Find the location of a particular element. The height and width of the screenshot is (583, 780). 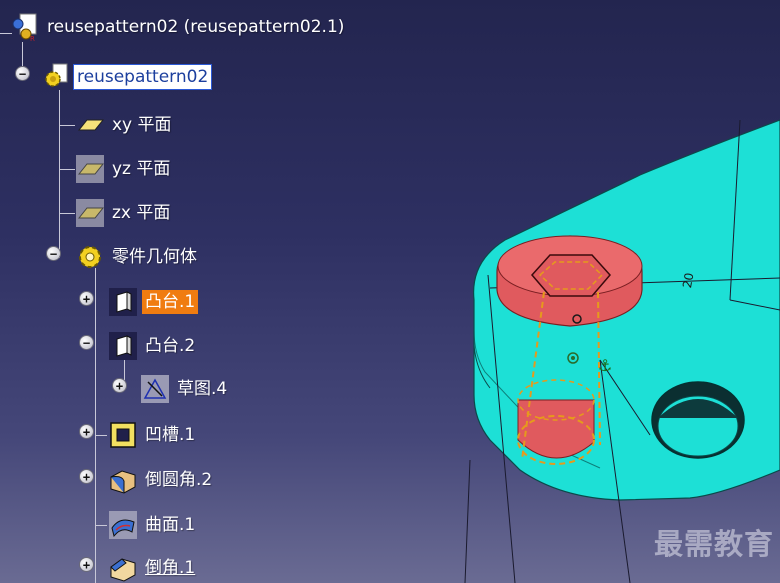

tree-node-yz-plane: yz 平面 is located at coordinates (124, 169).